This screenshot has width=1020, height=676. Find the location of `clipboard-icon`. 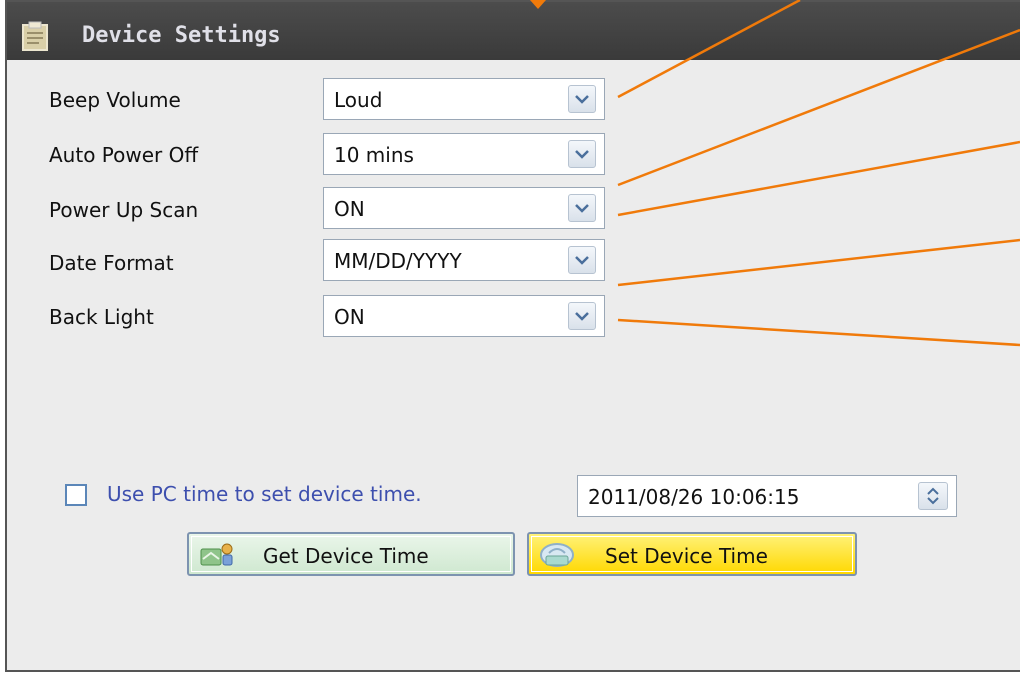

clipboard-icon is located at coordinates (35, 36).